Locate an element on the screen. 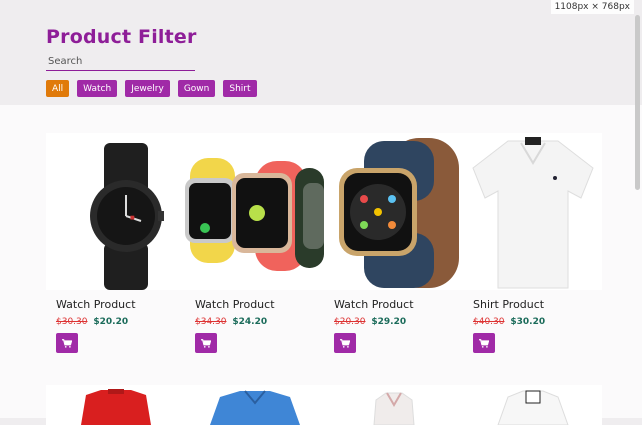 The image size is (642, 425). product-card: Watch Product $20.30 $29.20 is located at coordinates (393, 243).